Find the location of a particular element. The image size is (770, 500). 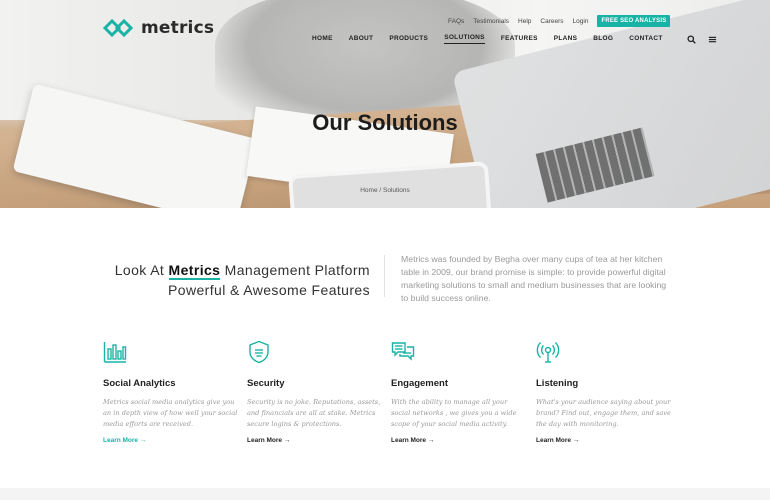

intro-divider is located at coordinates (384, 276).